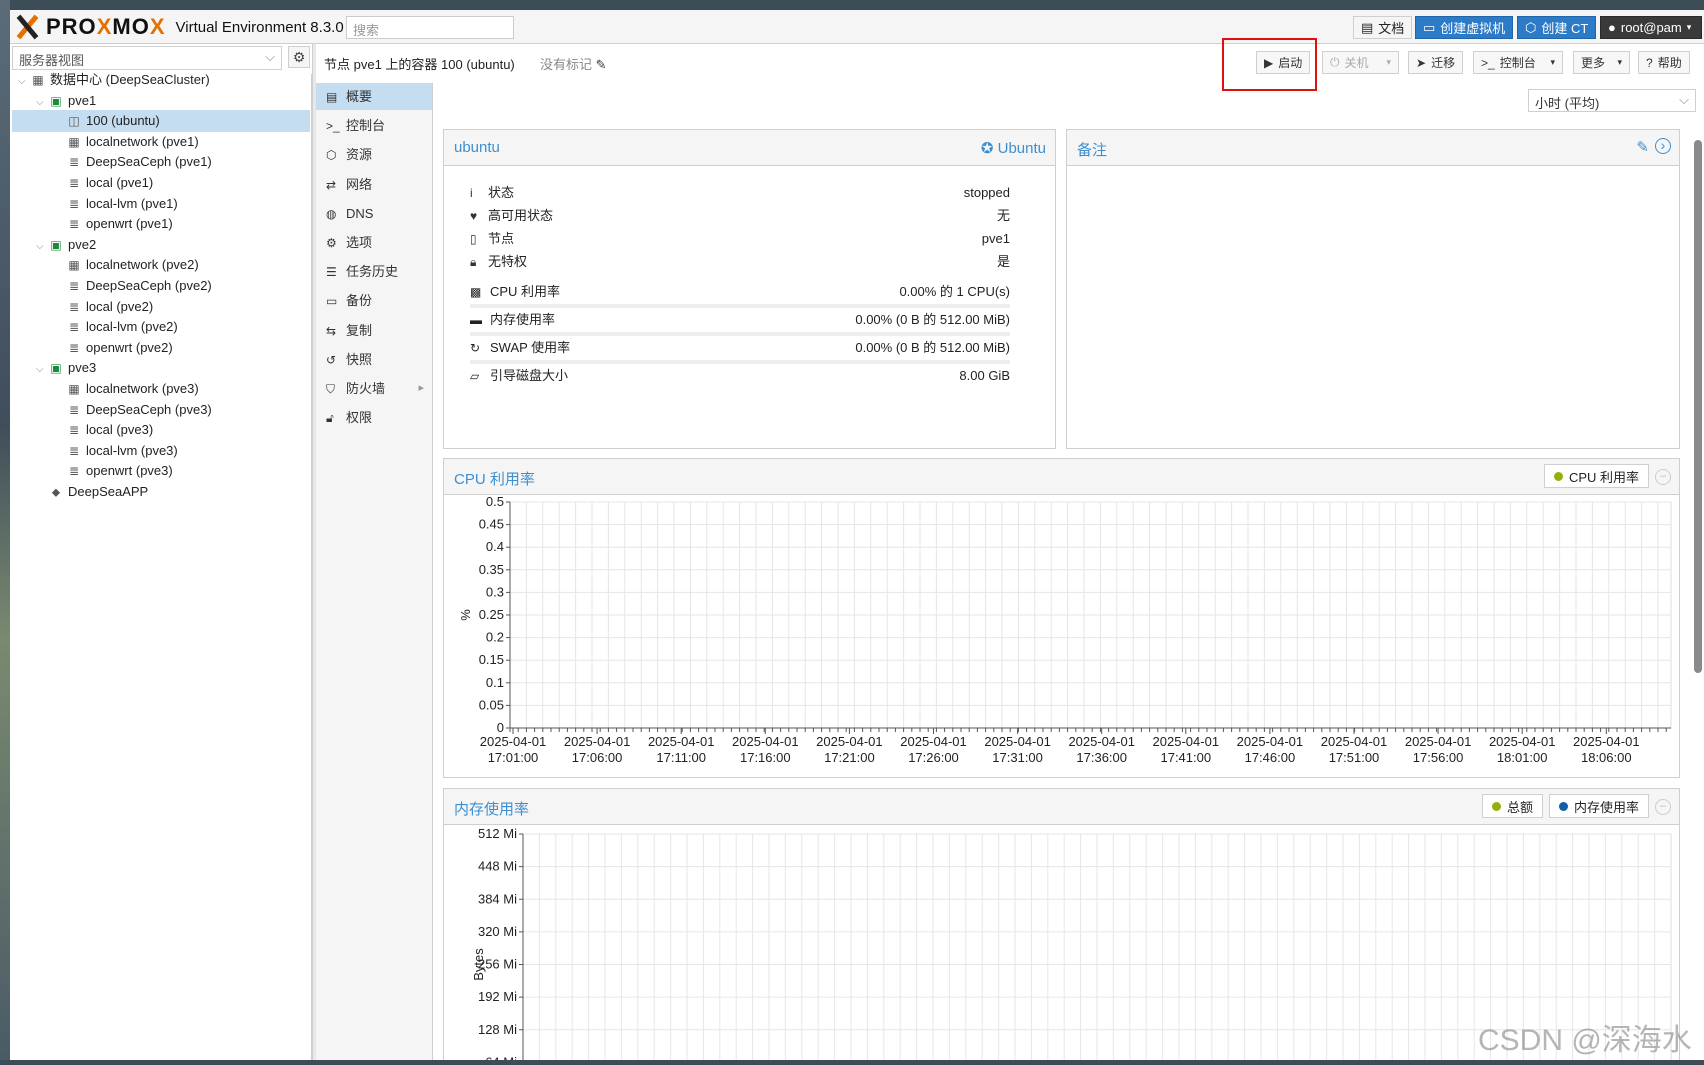 The image size is (1704, 1065). Describe the element at coordinates (56, 492) in the screenshot. I see `tags-icon: ⬥` at that location.